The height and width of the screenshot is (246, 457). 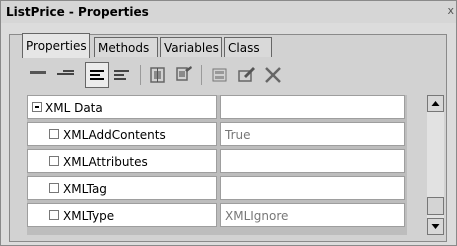 I want to click on tab-variables: Variables, so click(x=191, y=47).